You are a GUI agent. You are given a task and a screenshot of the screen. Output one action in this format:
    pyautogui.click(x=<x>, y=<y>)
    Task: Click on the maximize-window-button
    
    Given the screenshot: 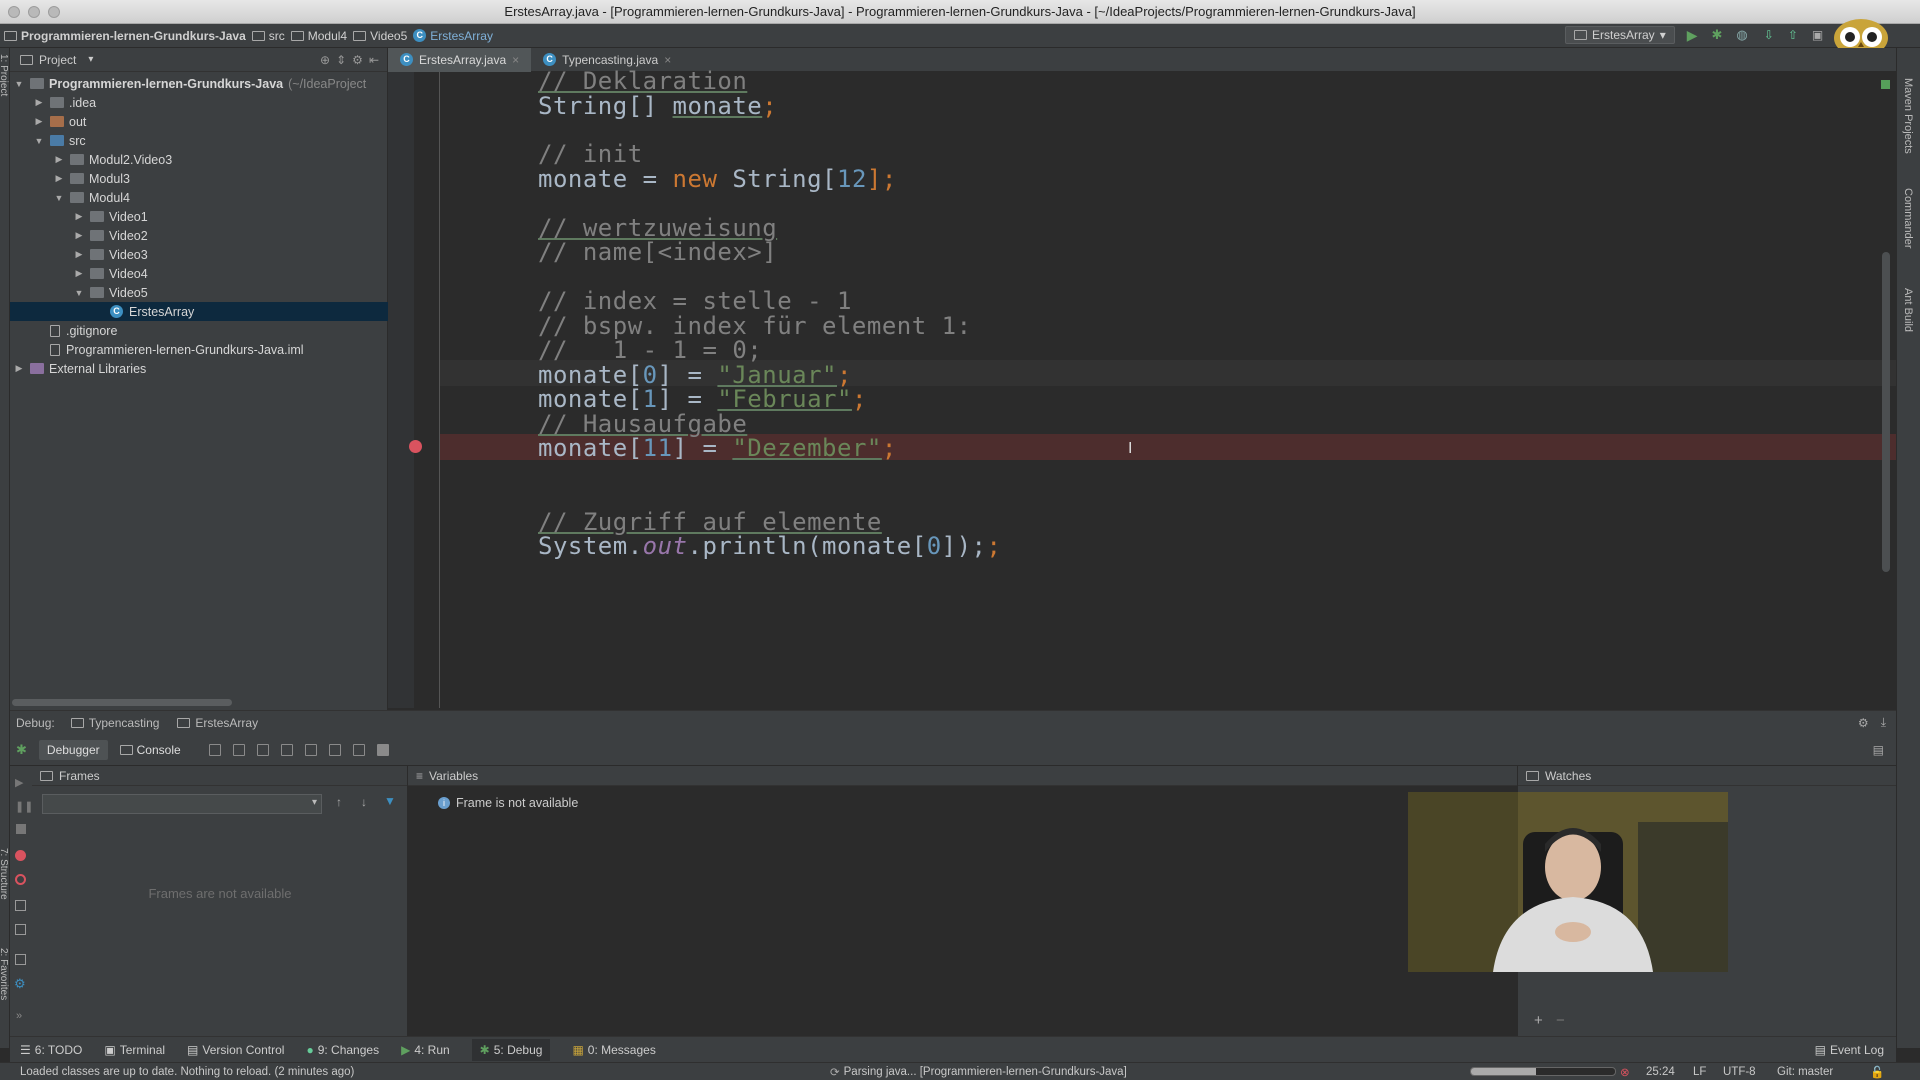 What is the action you would take?
    pyautogui.click(x=54, y=12)
    